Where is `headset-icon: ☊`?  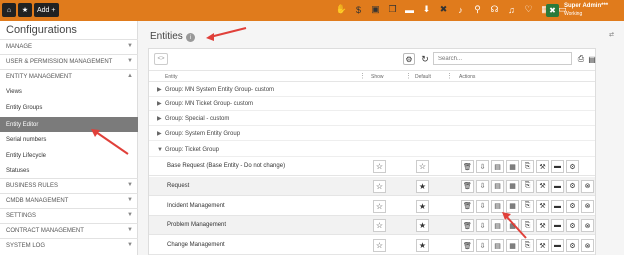 headset-icon: ☊ is located at coordinates (494, 9).